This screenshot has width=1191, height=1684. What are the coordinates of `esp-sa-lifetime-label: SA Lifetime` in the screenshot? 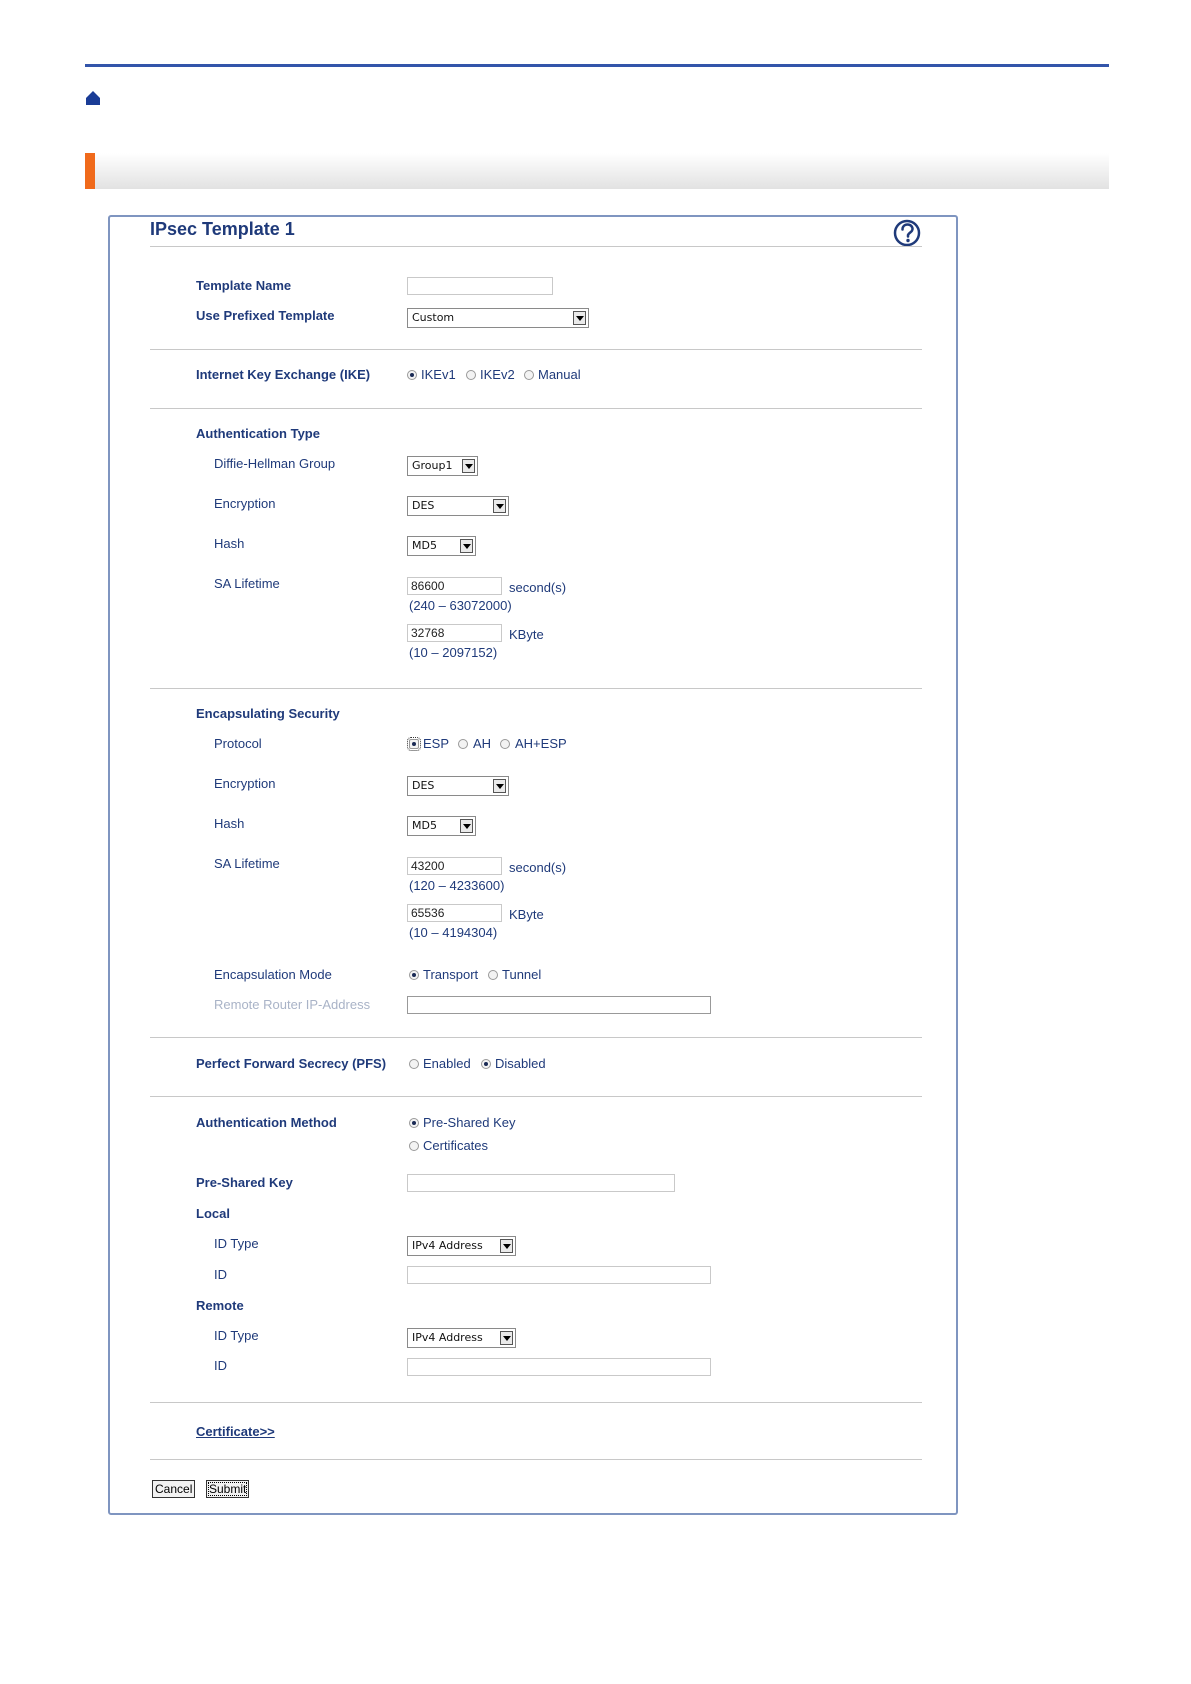 It's located at (247, 863).